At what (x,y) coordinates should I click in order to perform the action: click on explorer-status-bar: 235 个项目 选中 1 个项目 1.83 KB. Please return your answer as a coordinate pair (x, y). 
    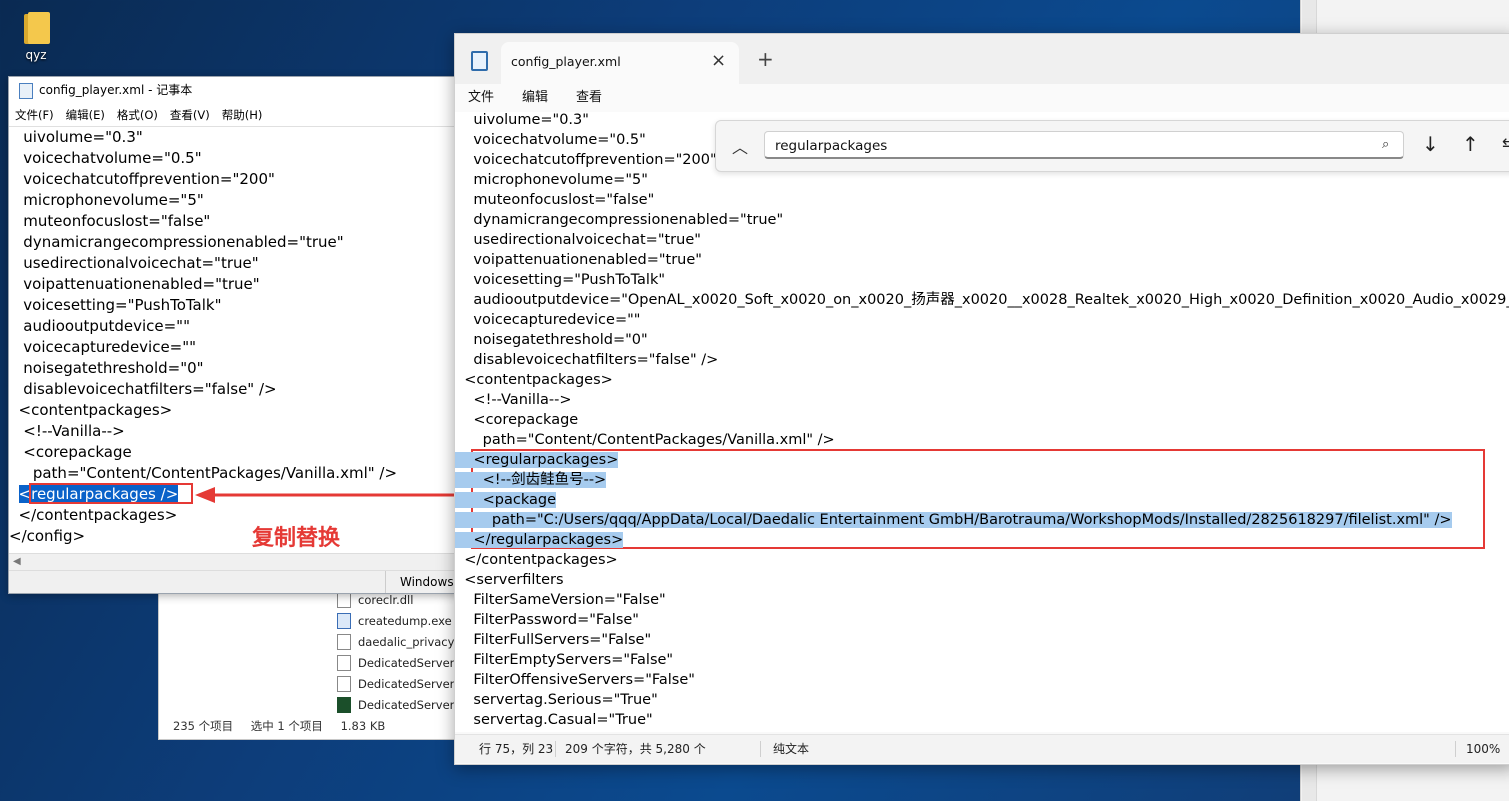
    Looking at the image, I should click on (309, 726).